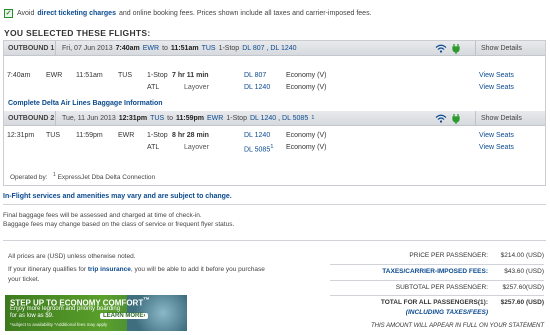  What do you see at coordinates (30, 118) in the screenshot?
I see `outbound-2-label: OUTBOUND 2` at bounding box center [30, 118].